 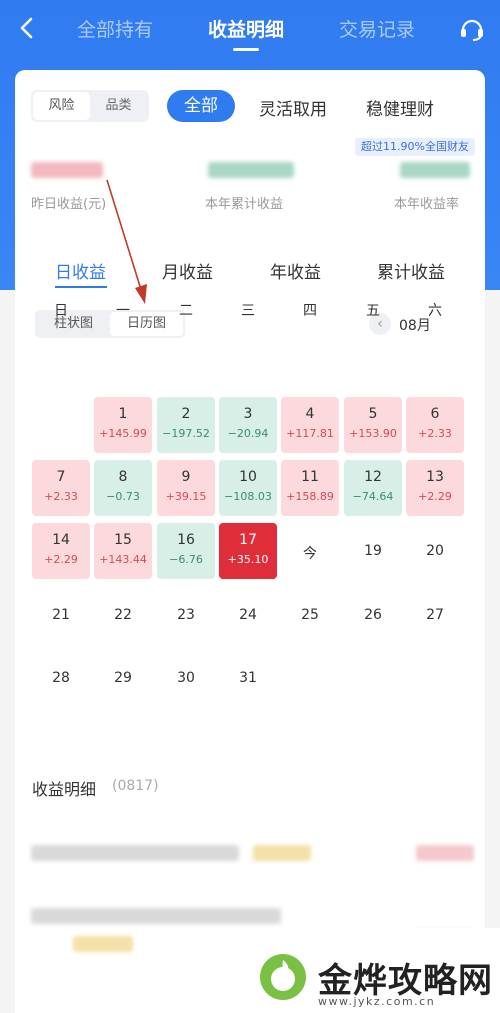 I want to click on calendar-day-cell: 13 +2.29, so click(x=435, y=488).